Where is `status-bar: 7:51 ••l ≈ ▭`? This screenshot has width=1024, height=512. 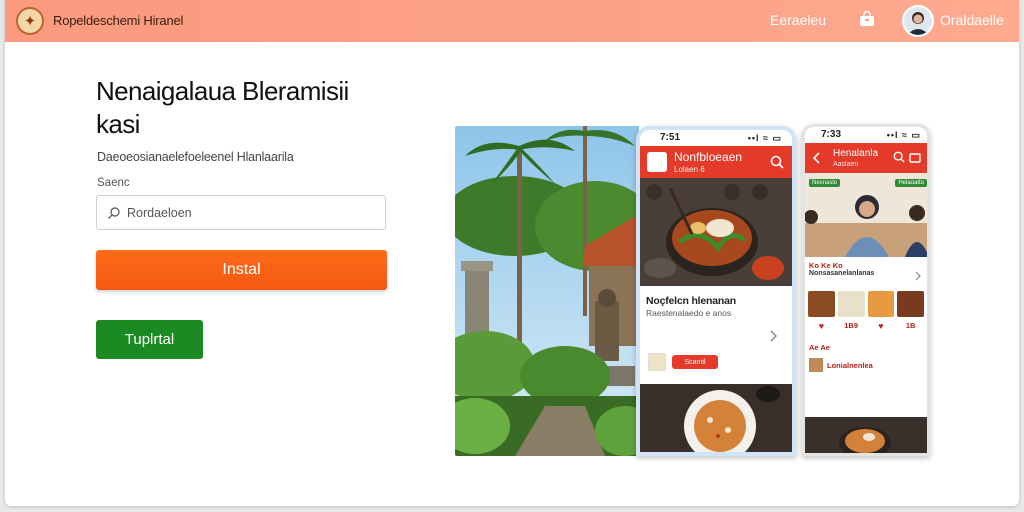 status-bar: 7:51 ••l ≈ ▭ is located at coordinates (716, 138).